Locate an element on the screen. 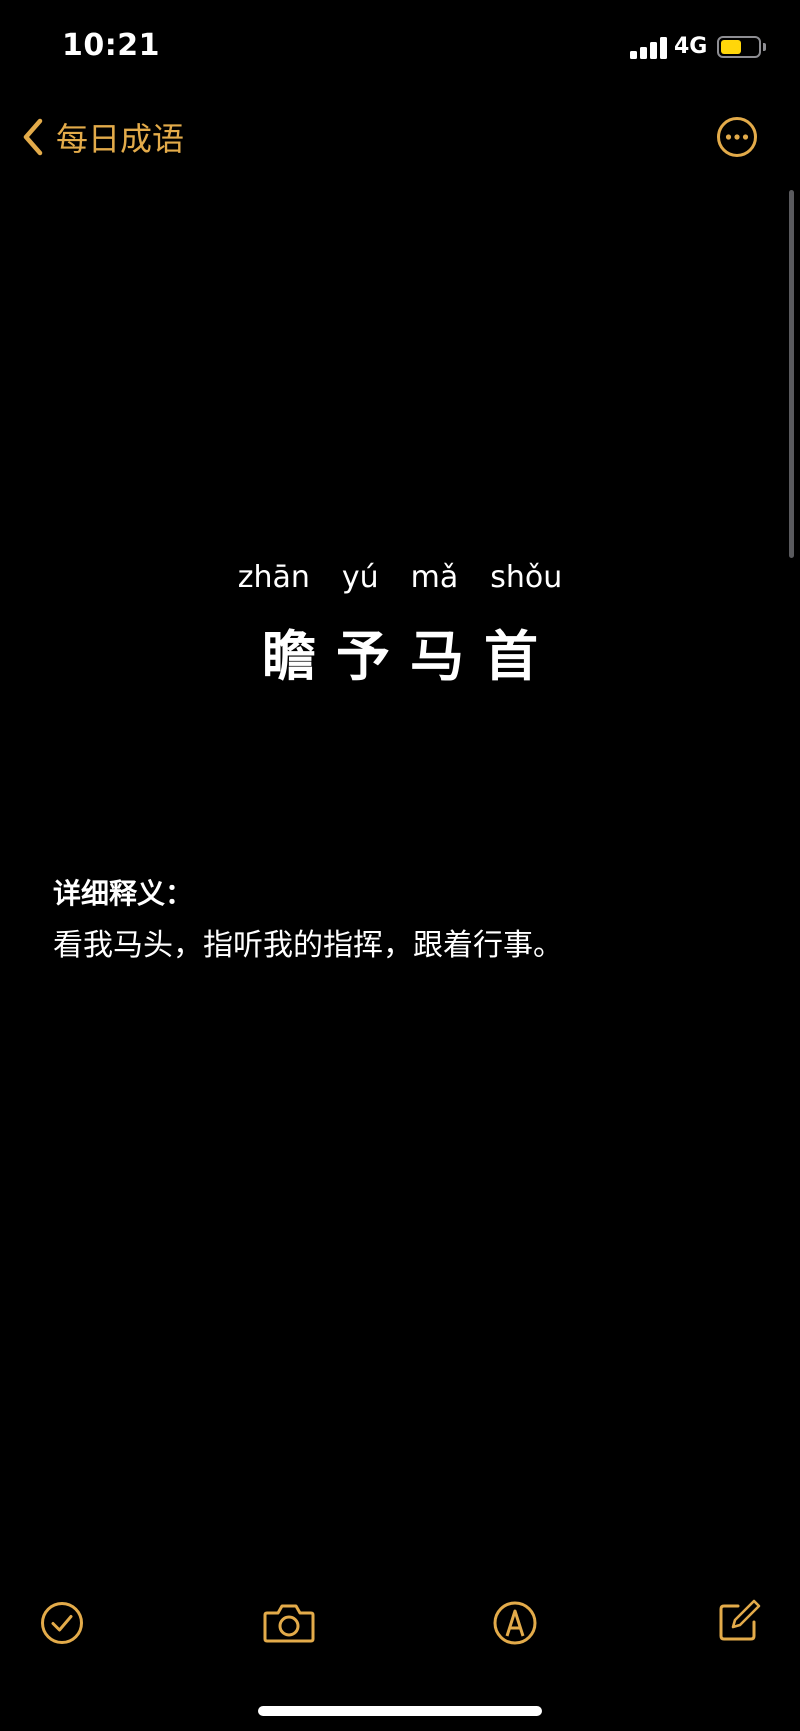 The width and height of the screenshot is (800, 1731). checklist-icon is located at coordinates (62, 1623).